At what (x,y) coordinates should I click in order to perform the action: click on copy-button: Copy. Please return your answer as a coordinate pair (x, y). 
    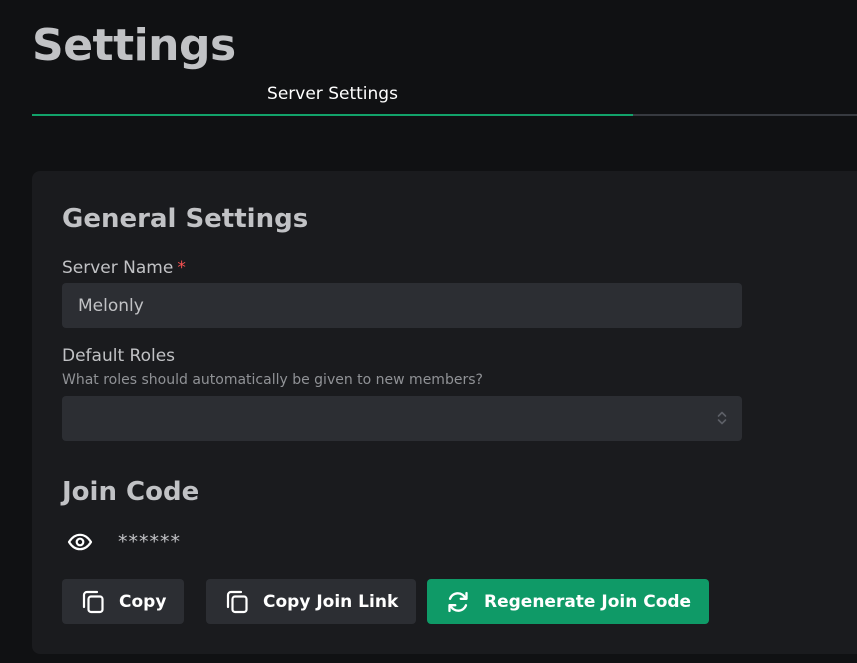
    Looking at the image, I should click on (123, 601).